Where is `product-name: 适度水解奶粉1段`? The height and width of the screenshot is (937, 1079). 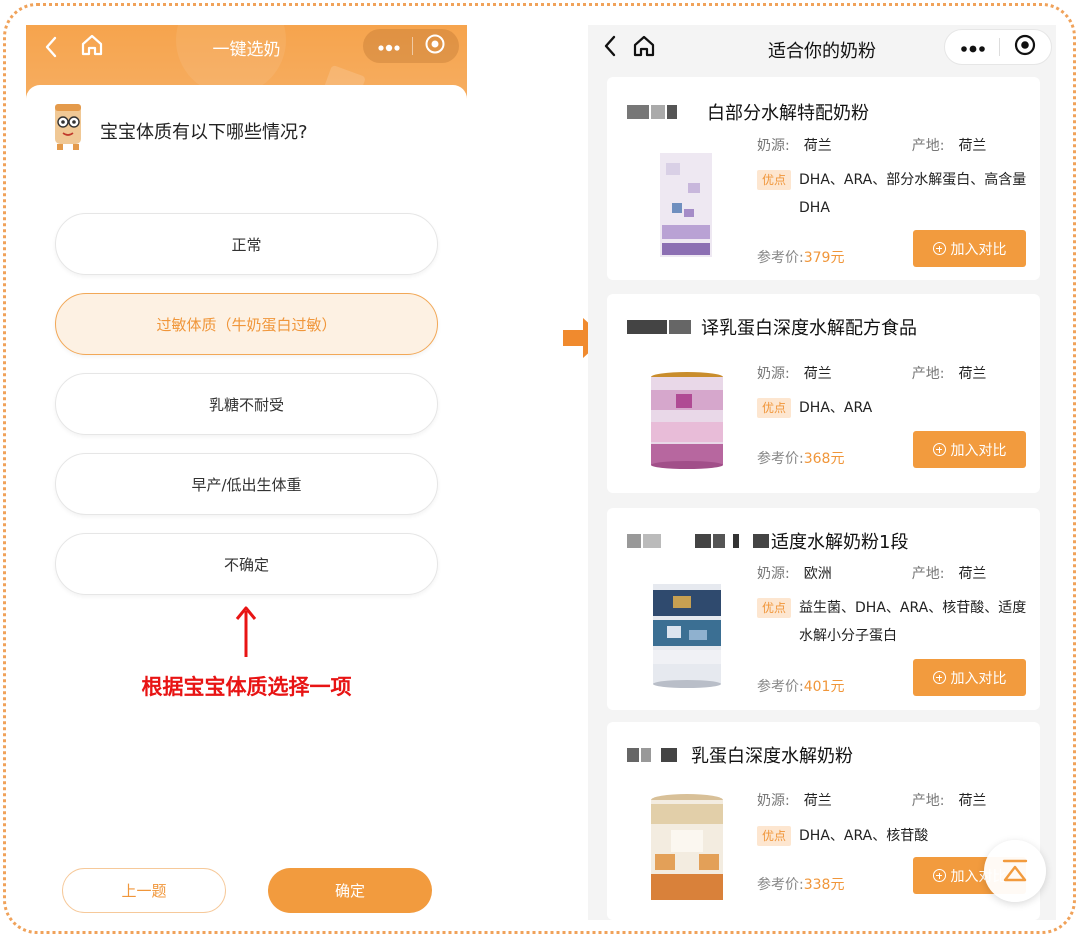
product-name: 适度水解奶粉1段 is located at coordinates (840, 542).